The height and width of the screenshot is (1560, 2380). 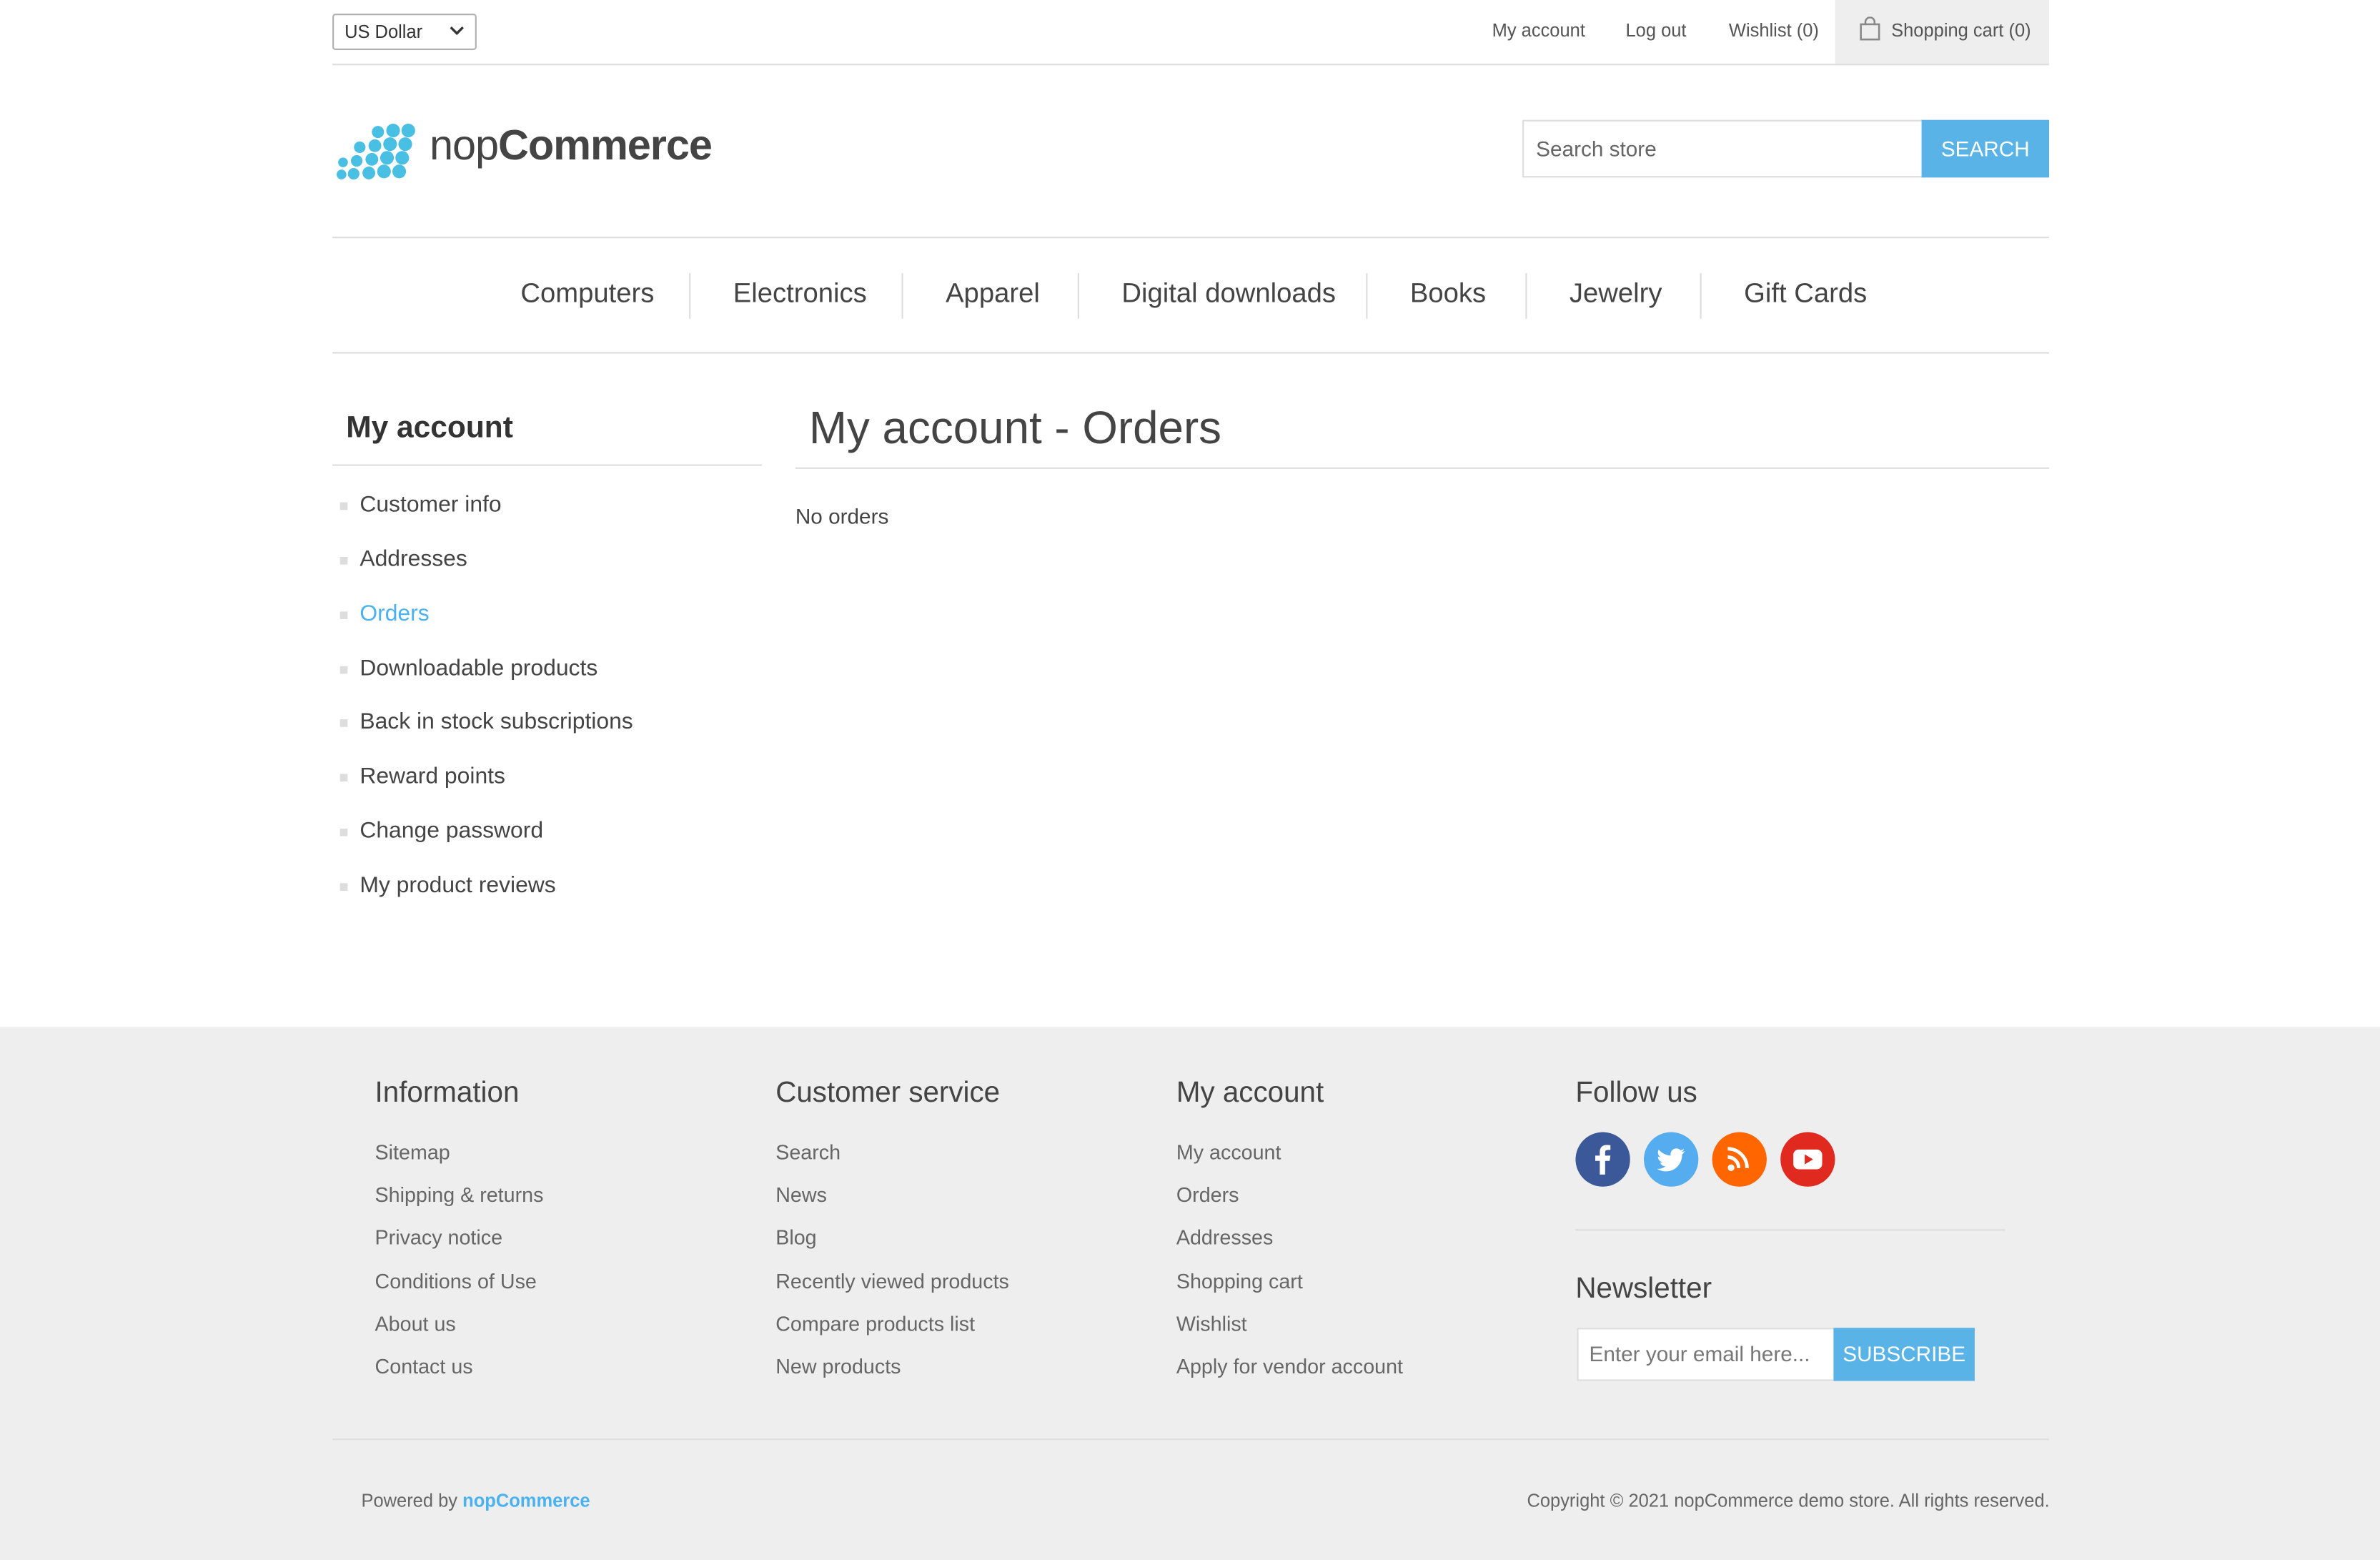 I want to click on footer-link-recently-viewed: Recently viewed products, so click(x=892, y=1281).